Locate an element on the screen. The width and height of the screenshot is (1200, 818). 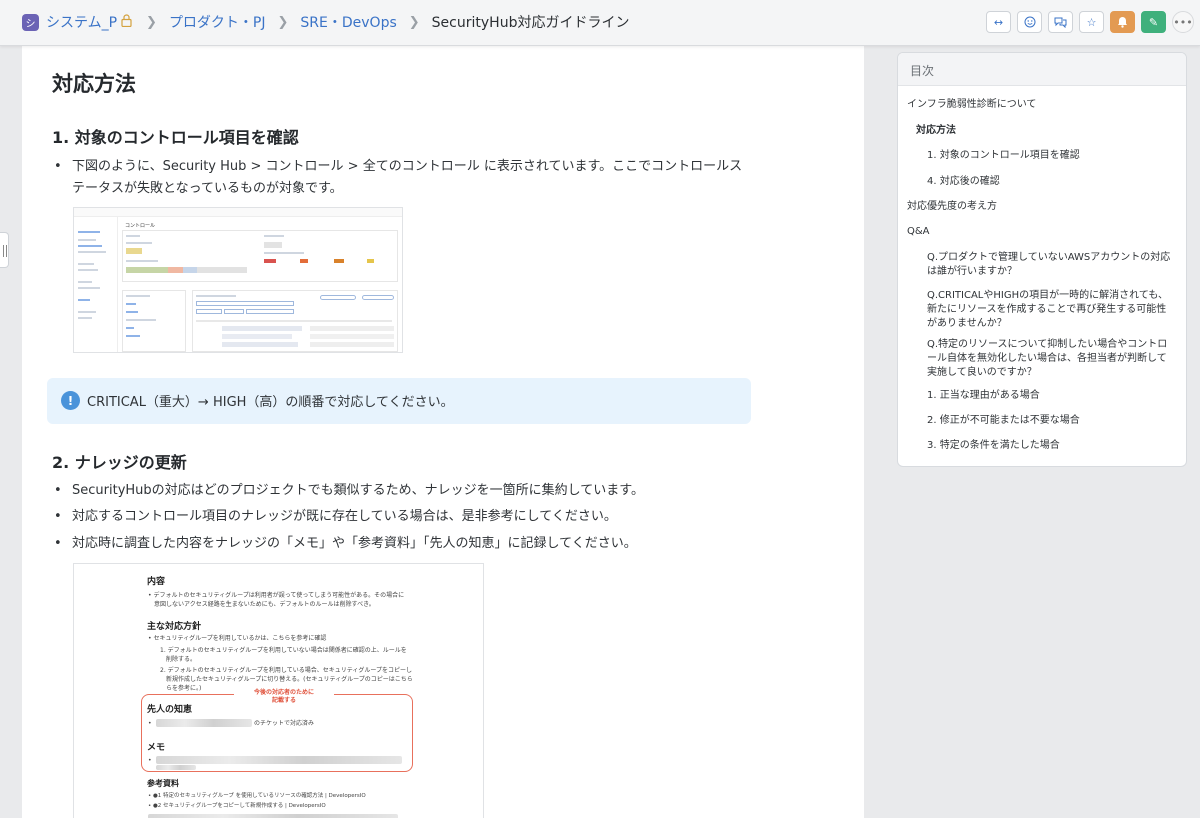
more-icon: ••• is located at coordinates (1183, 22).